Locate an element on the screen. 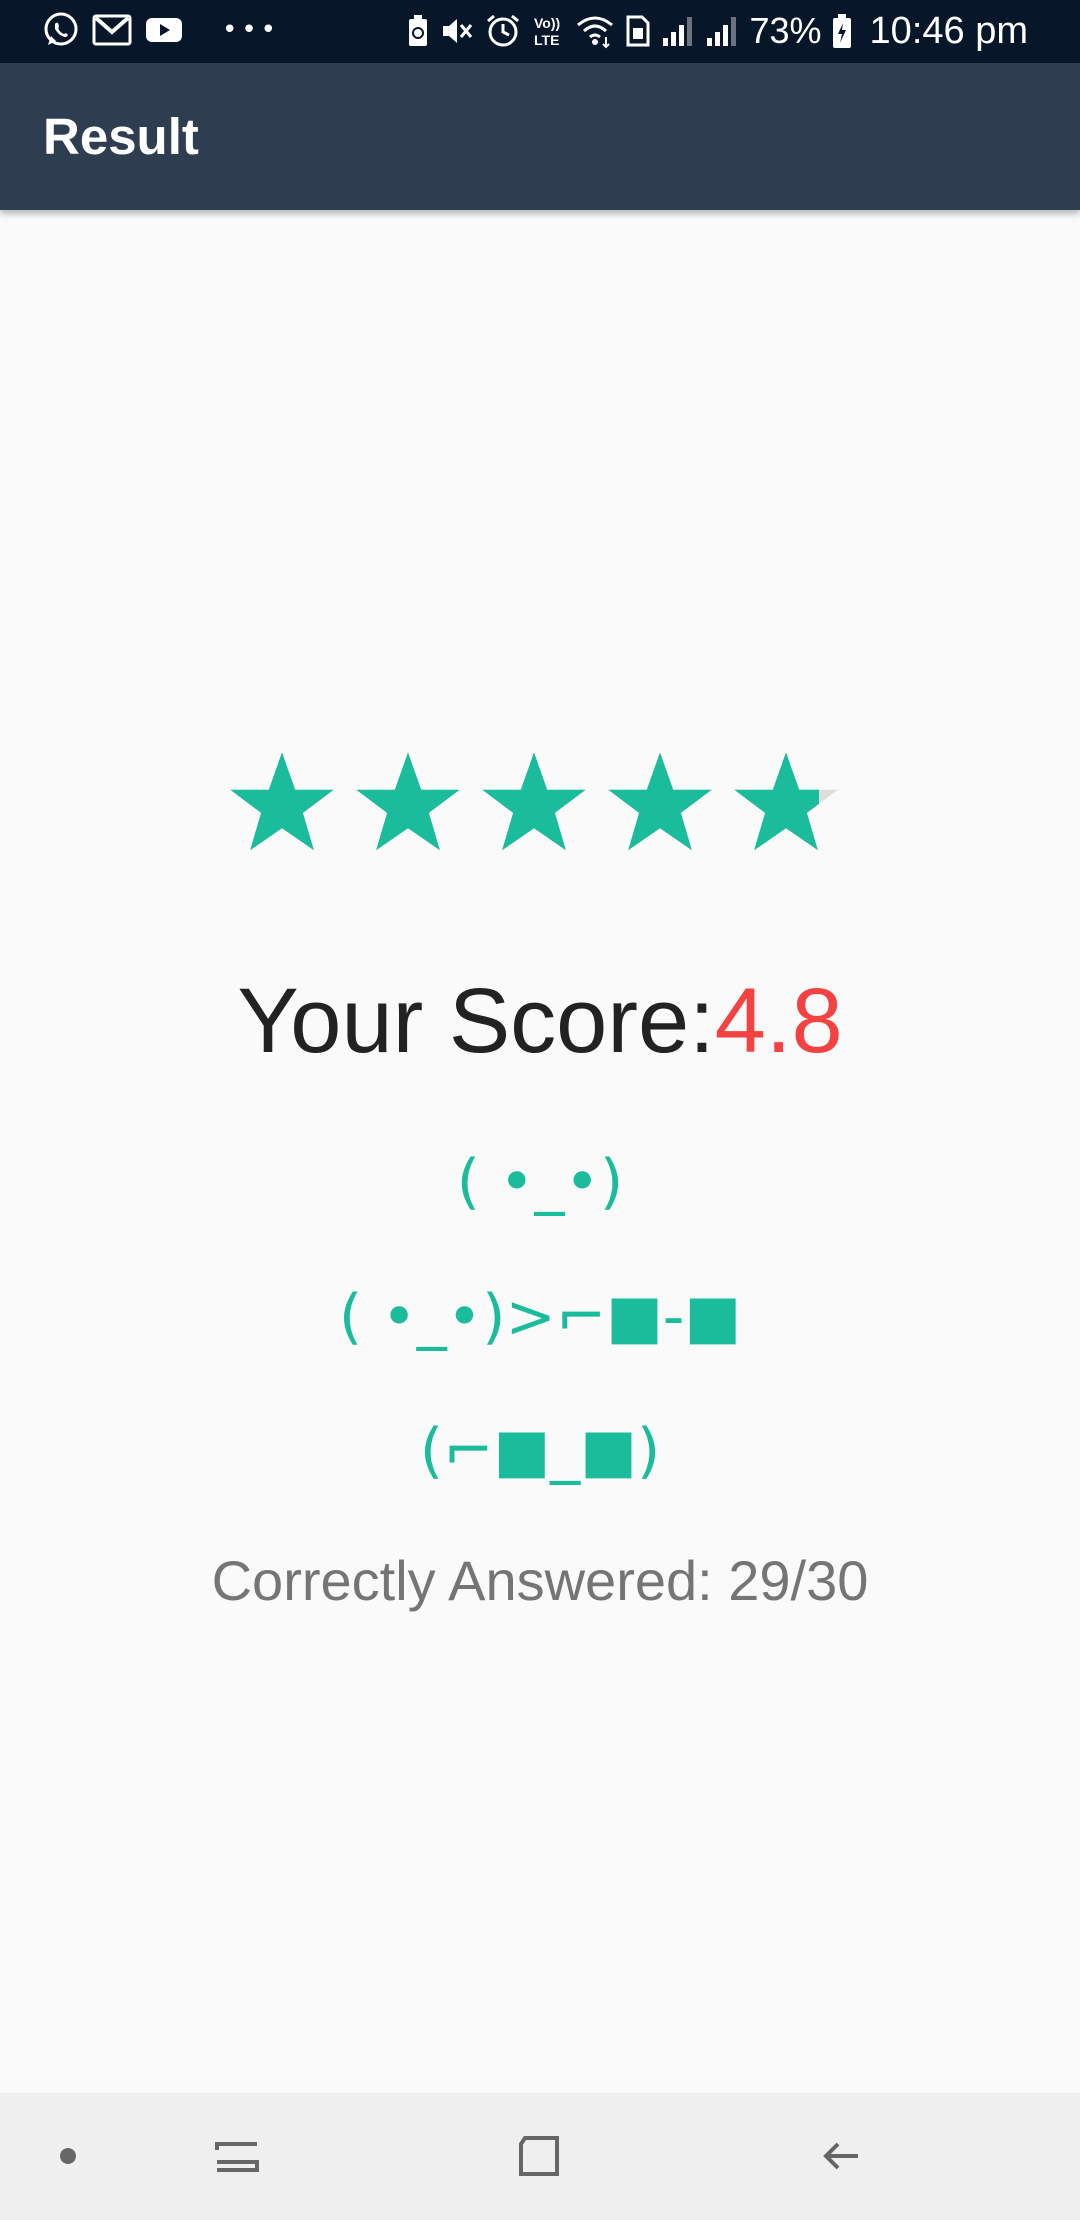 The height and width of the screenshot is (2220, 1080). home-icon is located at coordinates (539, 2156).